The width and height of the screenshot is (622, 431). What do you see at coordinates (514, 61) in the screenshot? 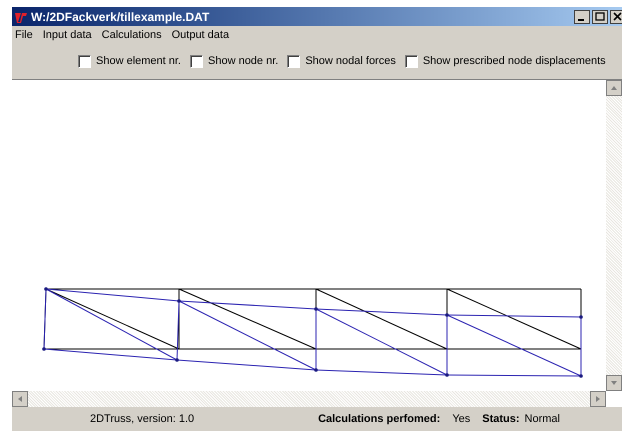
I see `checkbox-label: Show prescribed node displacements` at bounding box center [514, 61].